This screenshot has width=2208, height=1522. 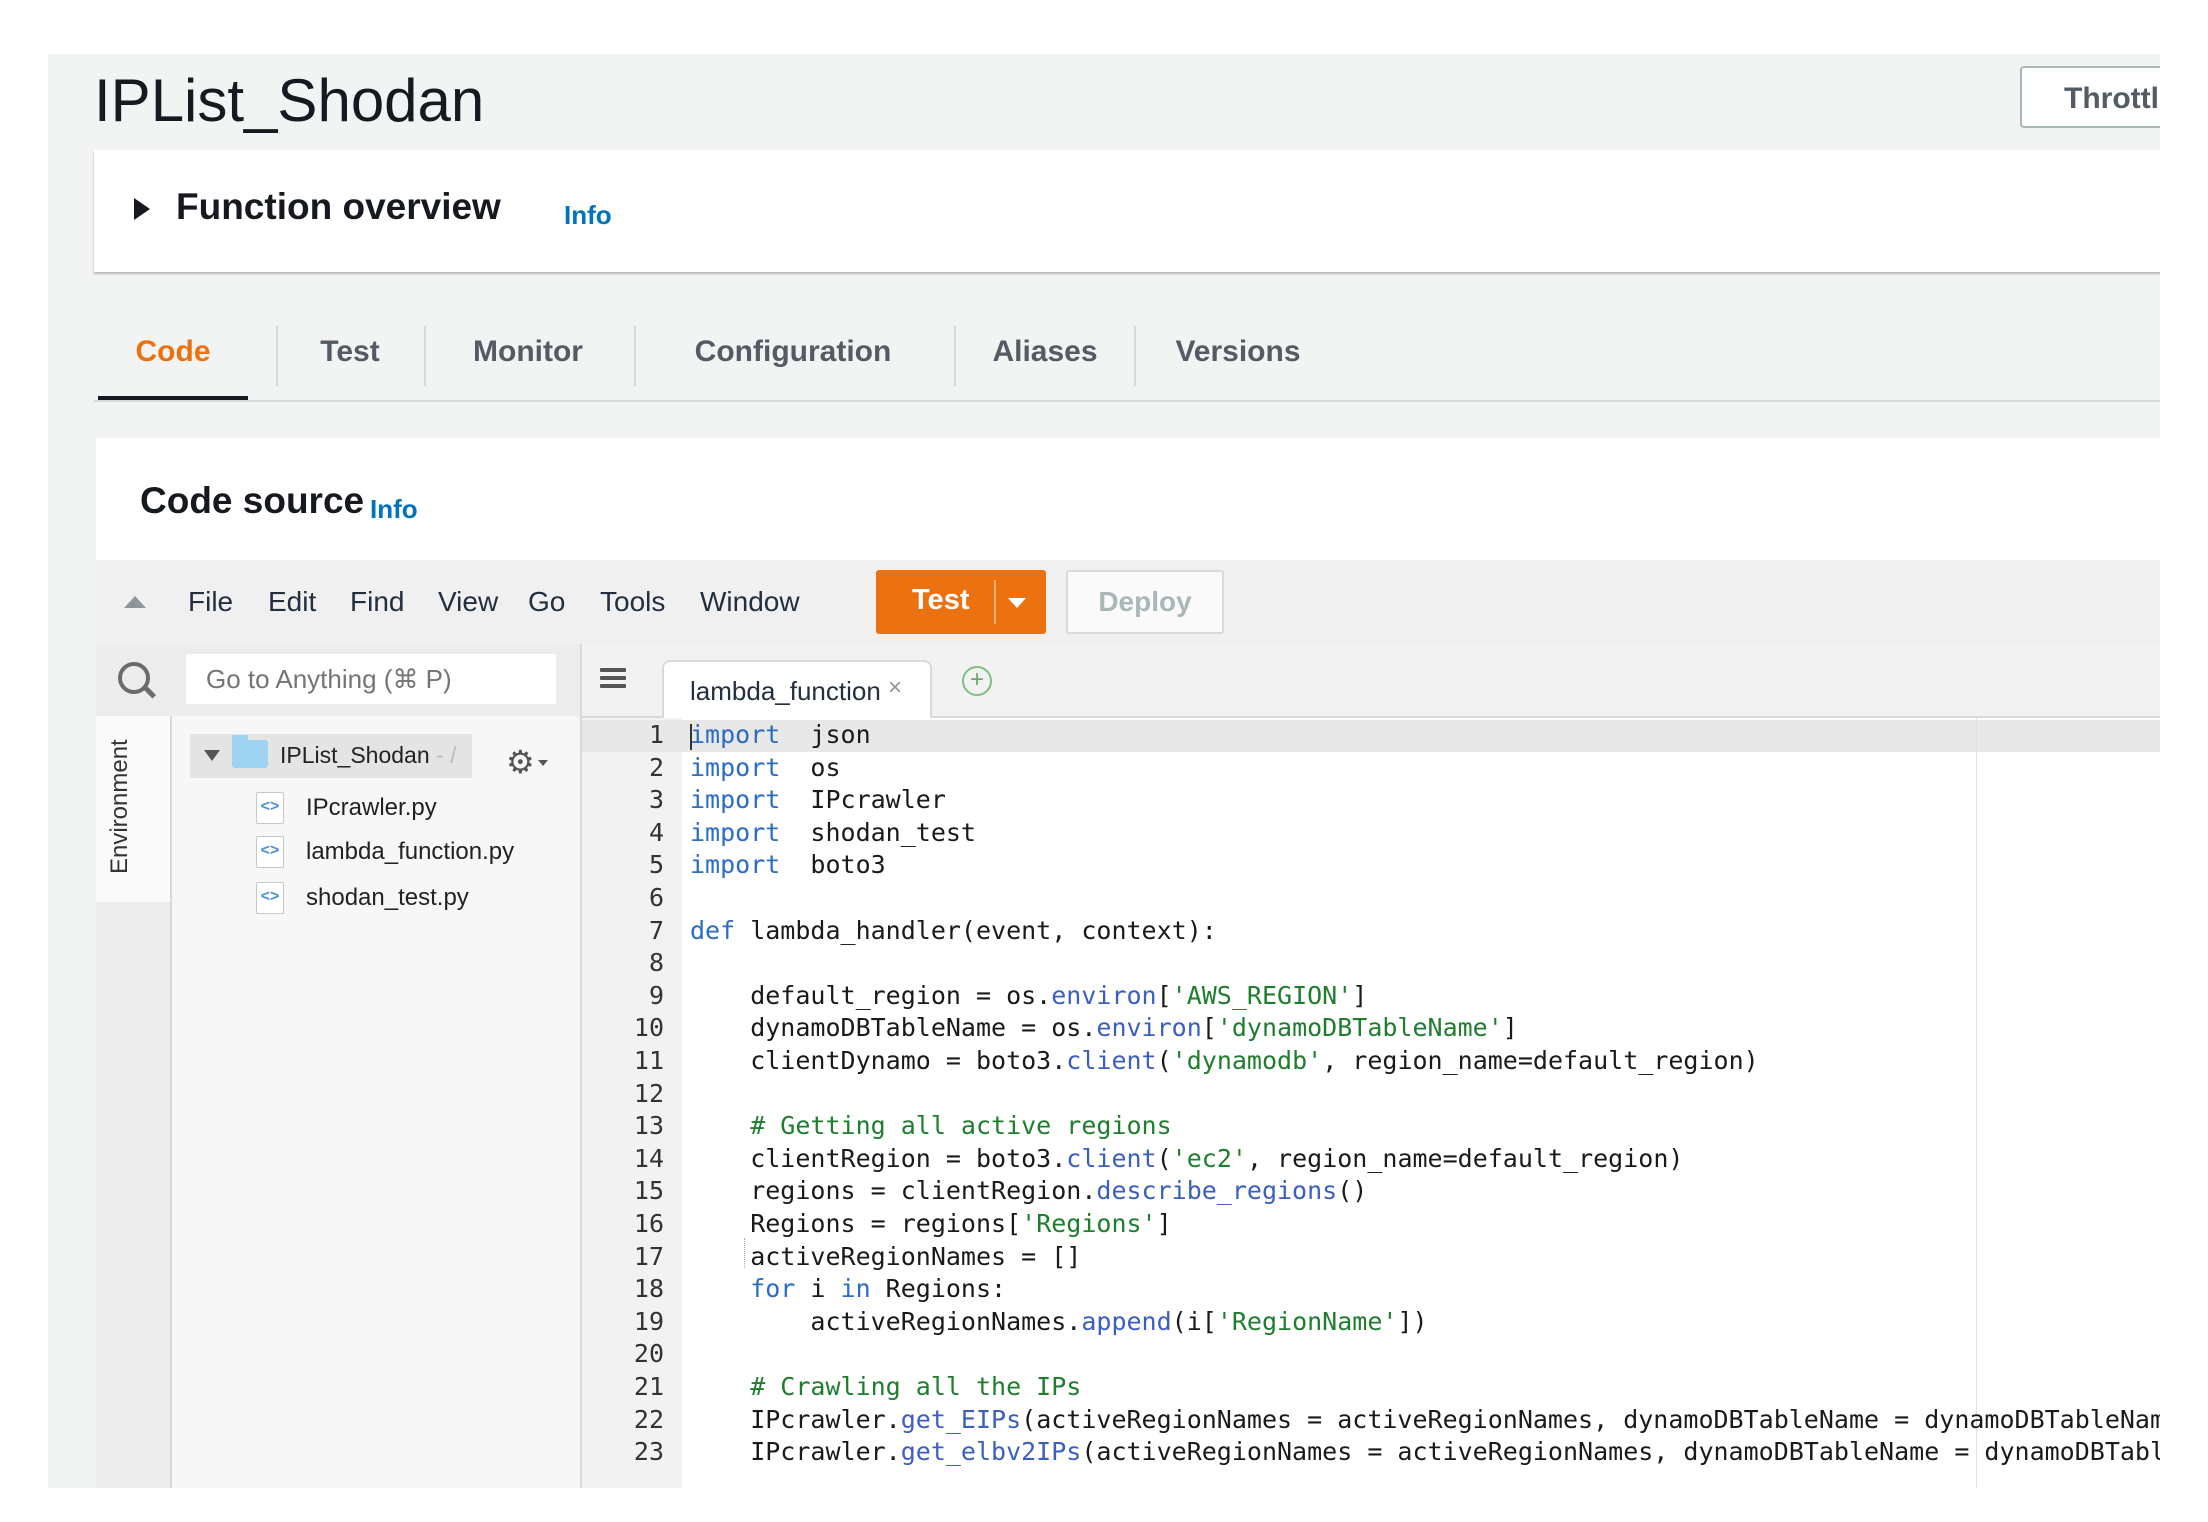 I want to click on environment-label: Environment, so click(x=120, y=806).